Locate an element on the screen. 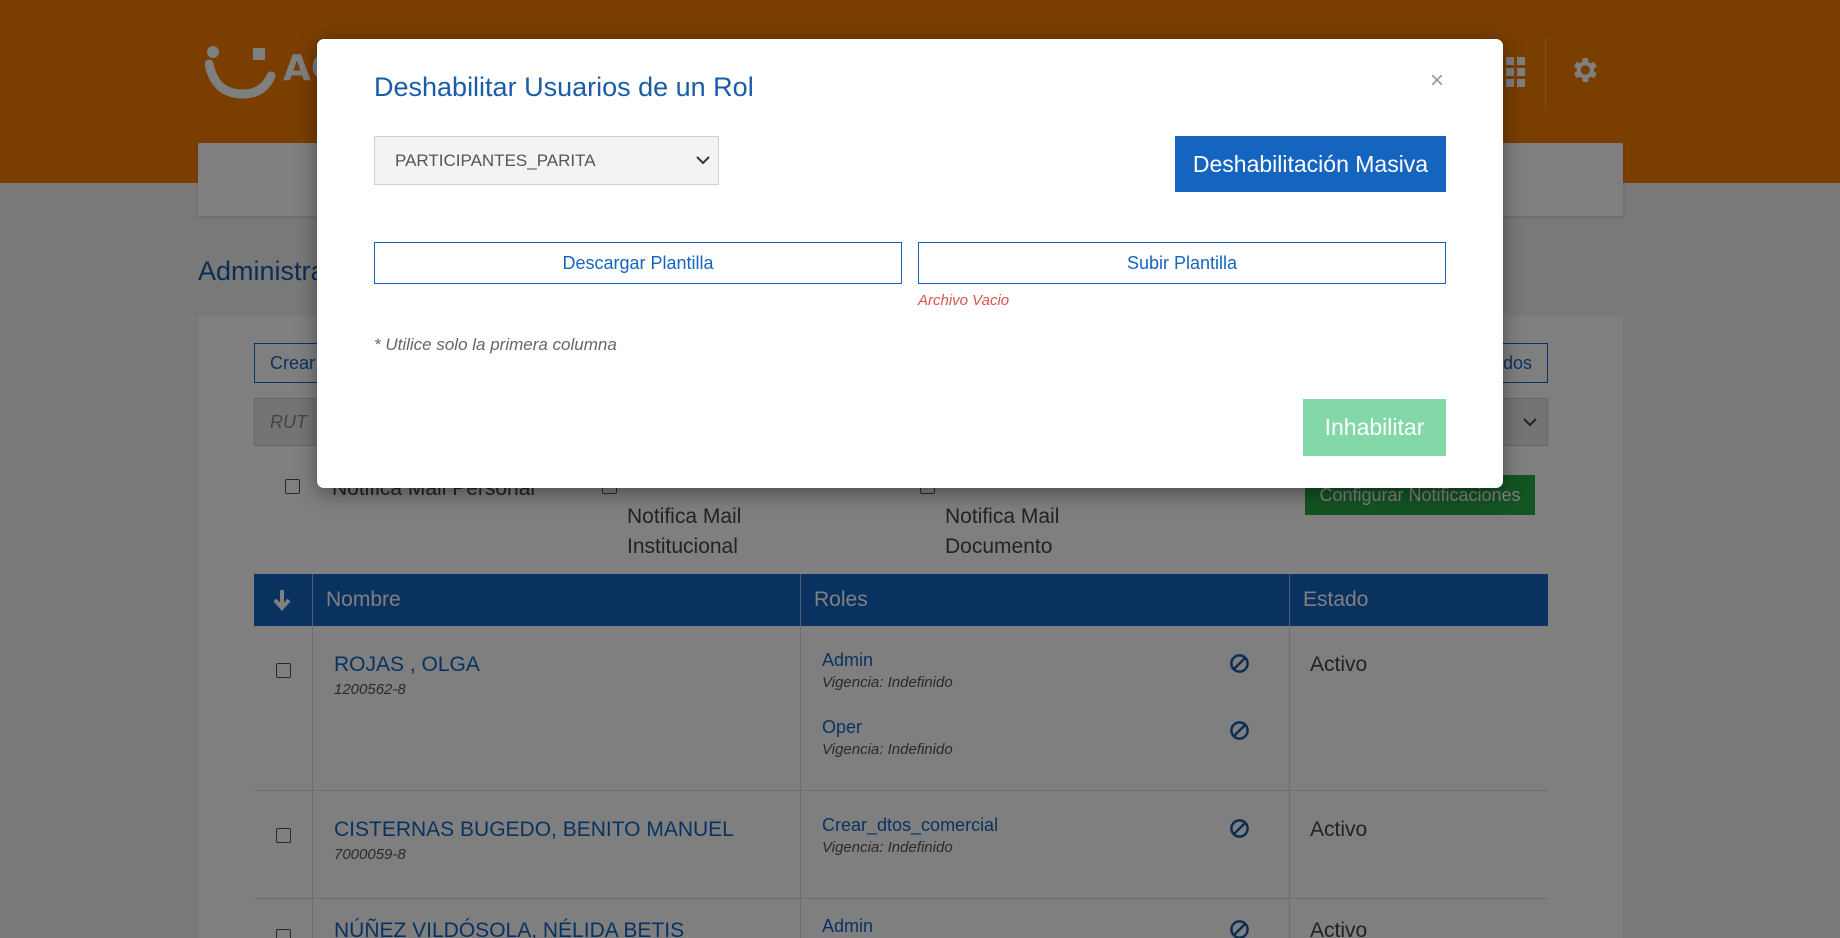  file-error-message: Archivo Vacio is located at coordinates (964, 300).